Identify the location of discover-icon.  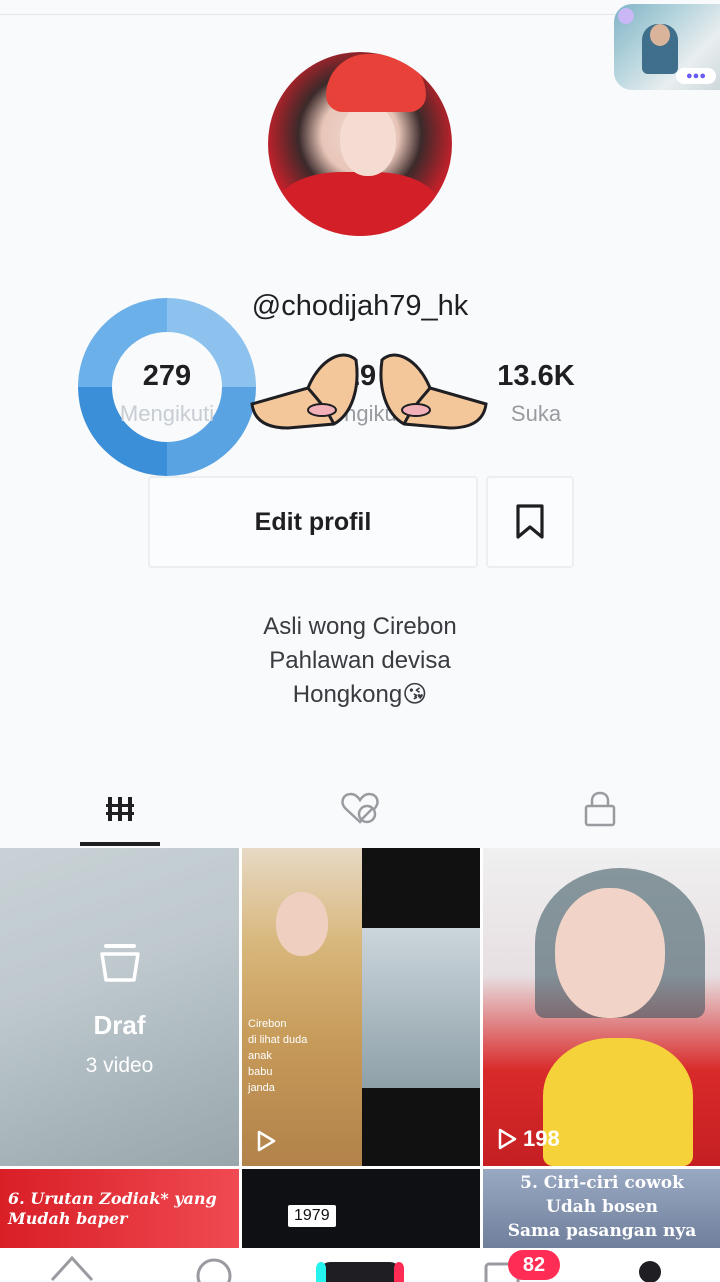
(214, 1268).